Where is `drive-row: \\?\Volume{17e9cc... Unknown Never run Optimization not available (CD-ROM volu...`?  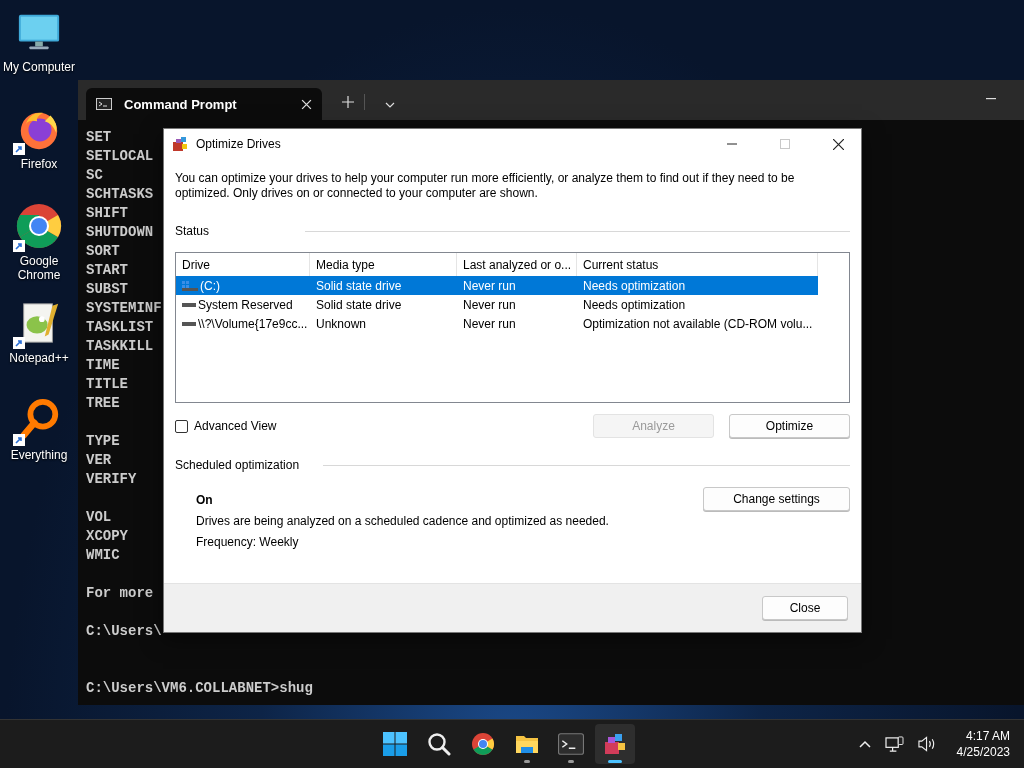
drive-row: \\?\Volume{17e9cc... Unknown Never run Optimization not available (CD-ROM volu... is located at coordinates (512, 323).